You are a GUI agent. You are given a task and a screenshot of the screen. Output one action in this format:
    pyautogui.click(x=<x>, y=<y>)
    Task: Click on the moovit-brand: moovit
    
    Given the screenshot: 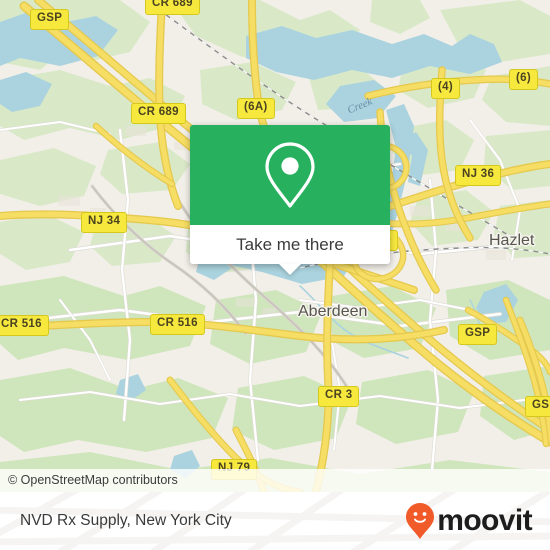 What is the action you would take?
    pyautogui.click(x=469, y=521)
    